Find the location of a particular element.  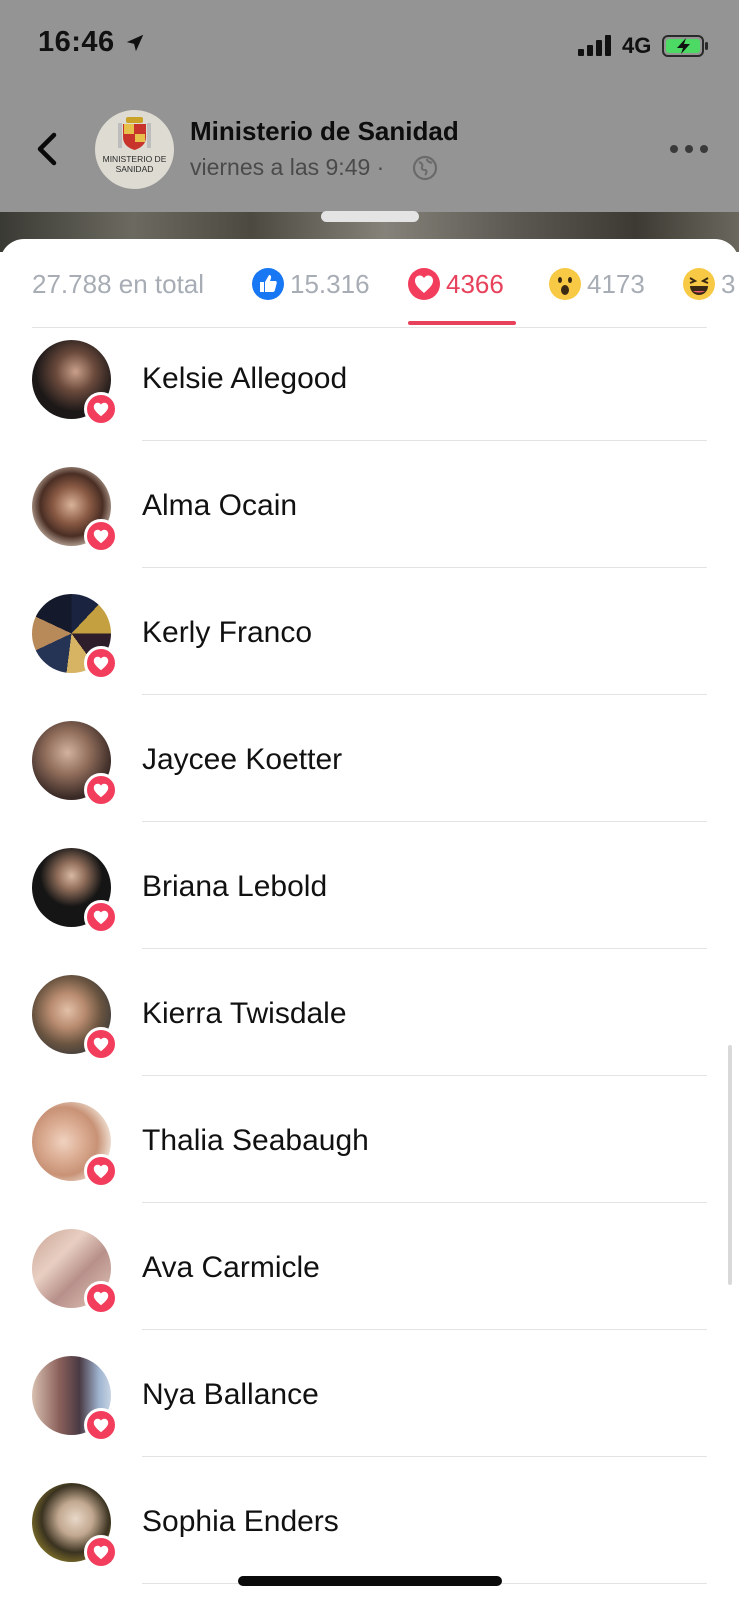

person-name: Briana Lebold is located at coordinates (234, 887).